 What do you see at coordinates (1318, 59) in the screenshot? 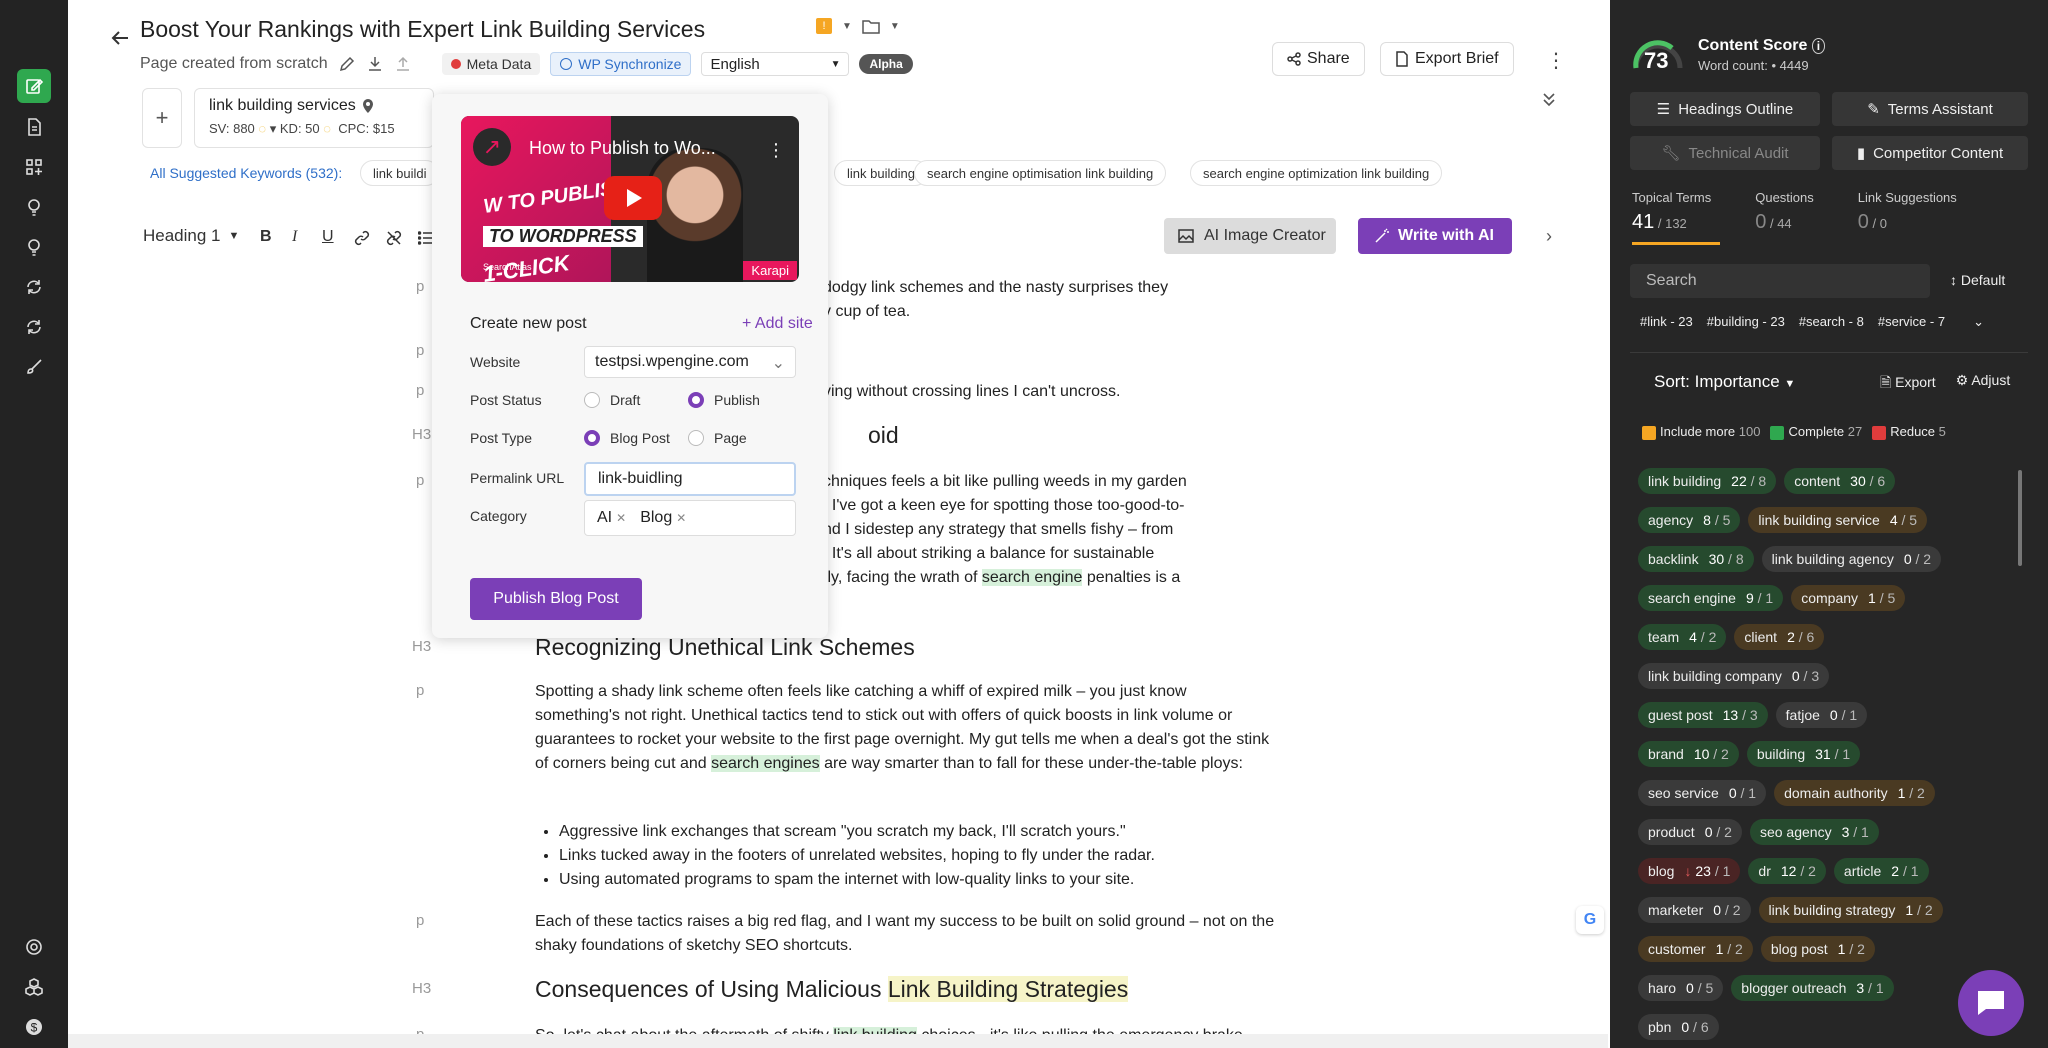
I see `share-button: Share` at bounding box center [1318, 59].